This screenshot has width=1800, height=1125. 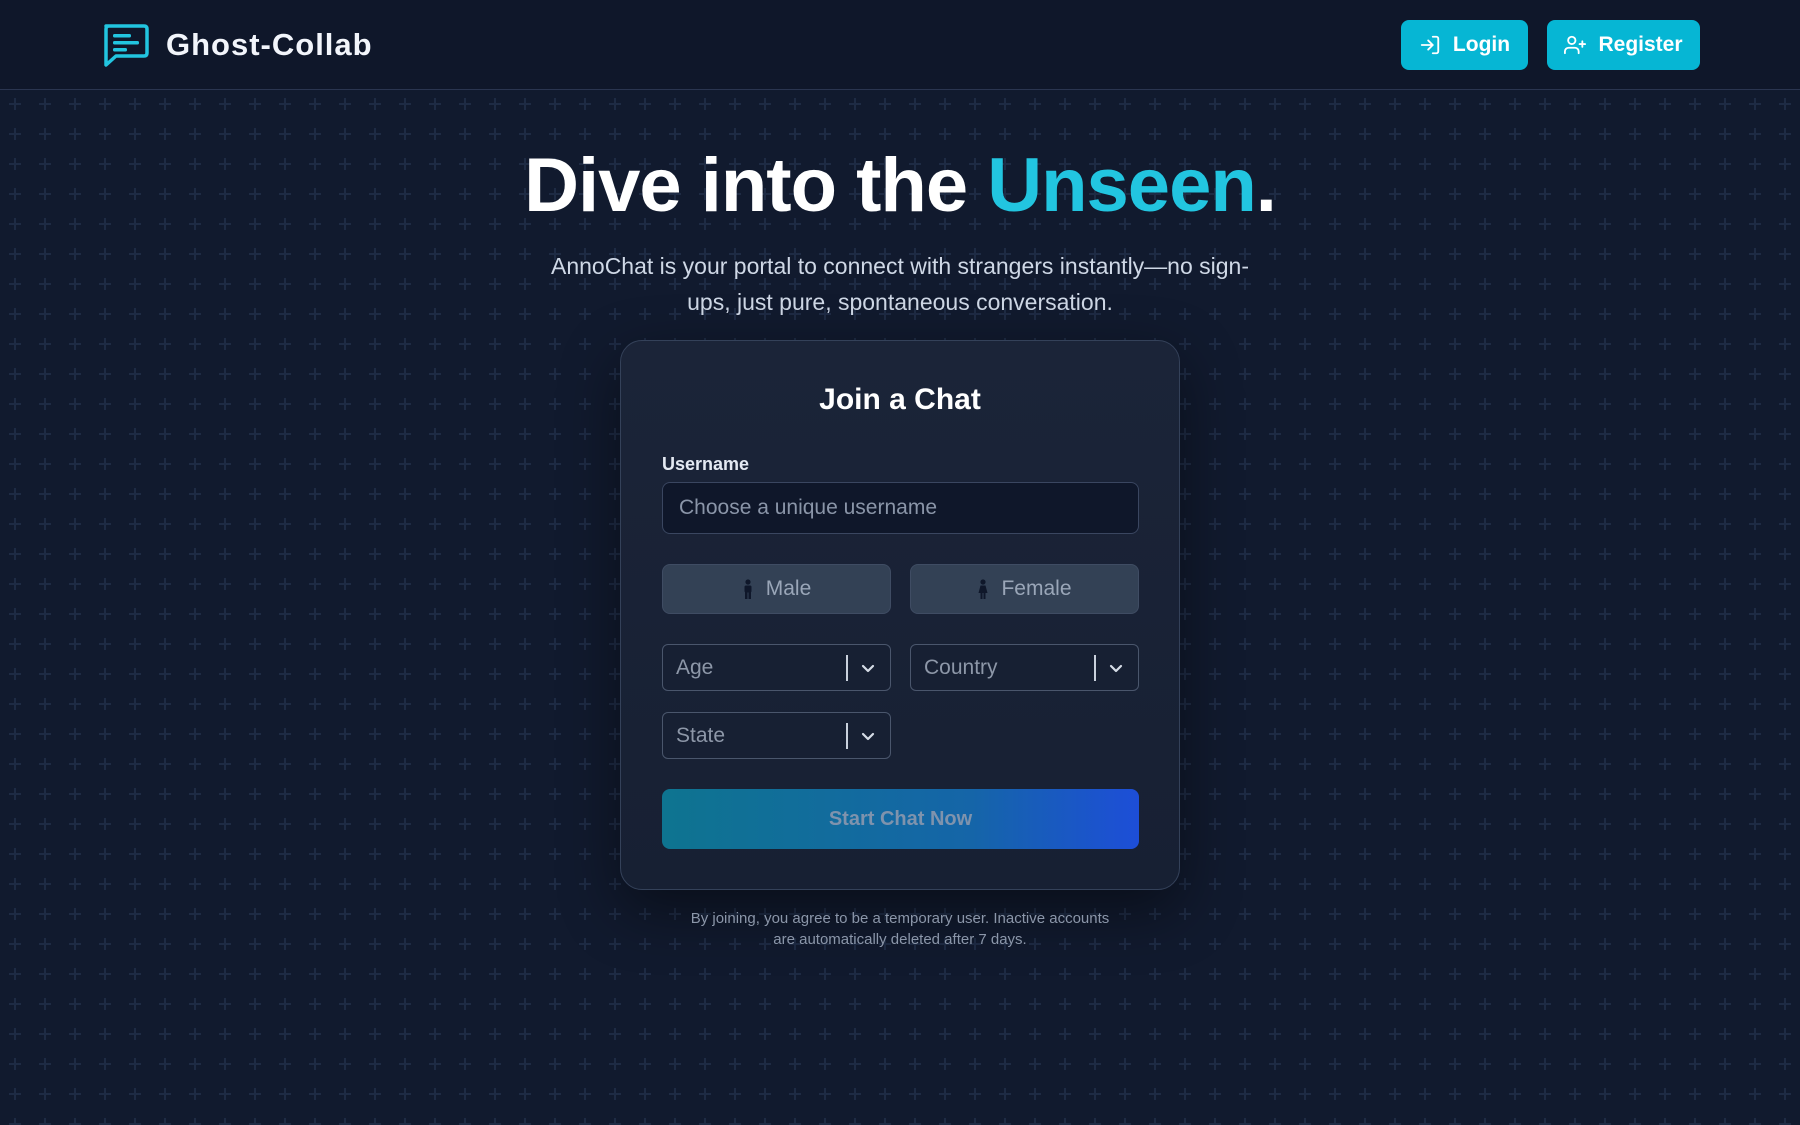 I want to click on hero-title-suffix: ., so click(x=1266, y=185).